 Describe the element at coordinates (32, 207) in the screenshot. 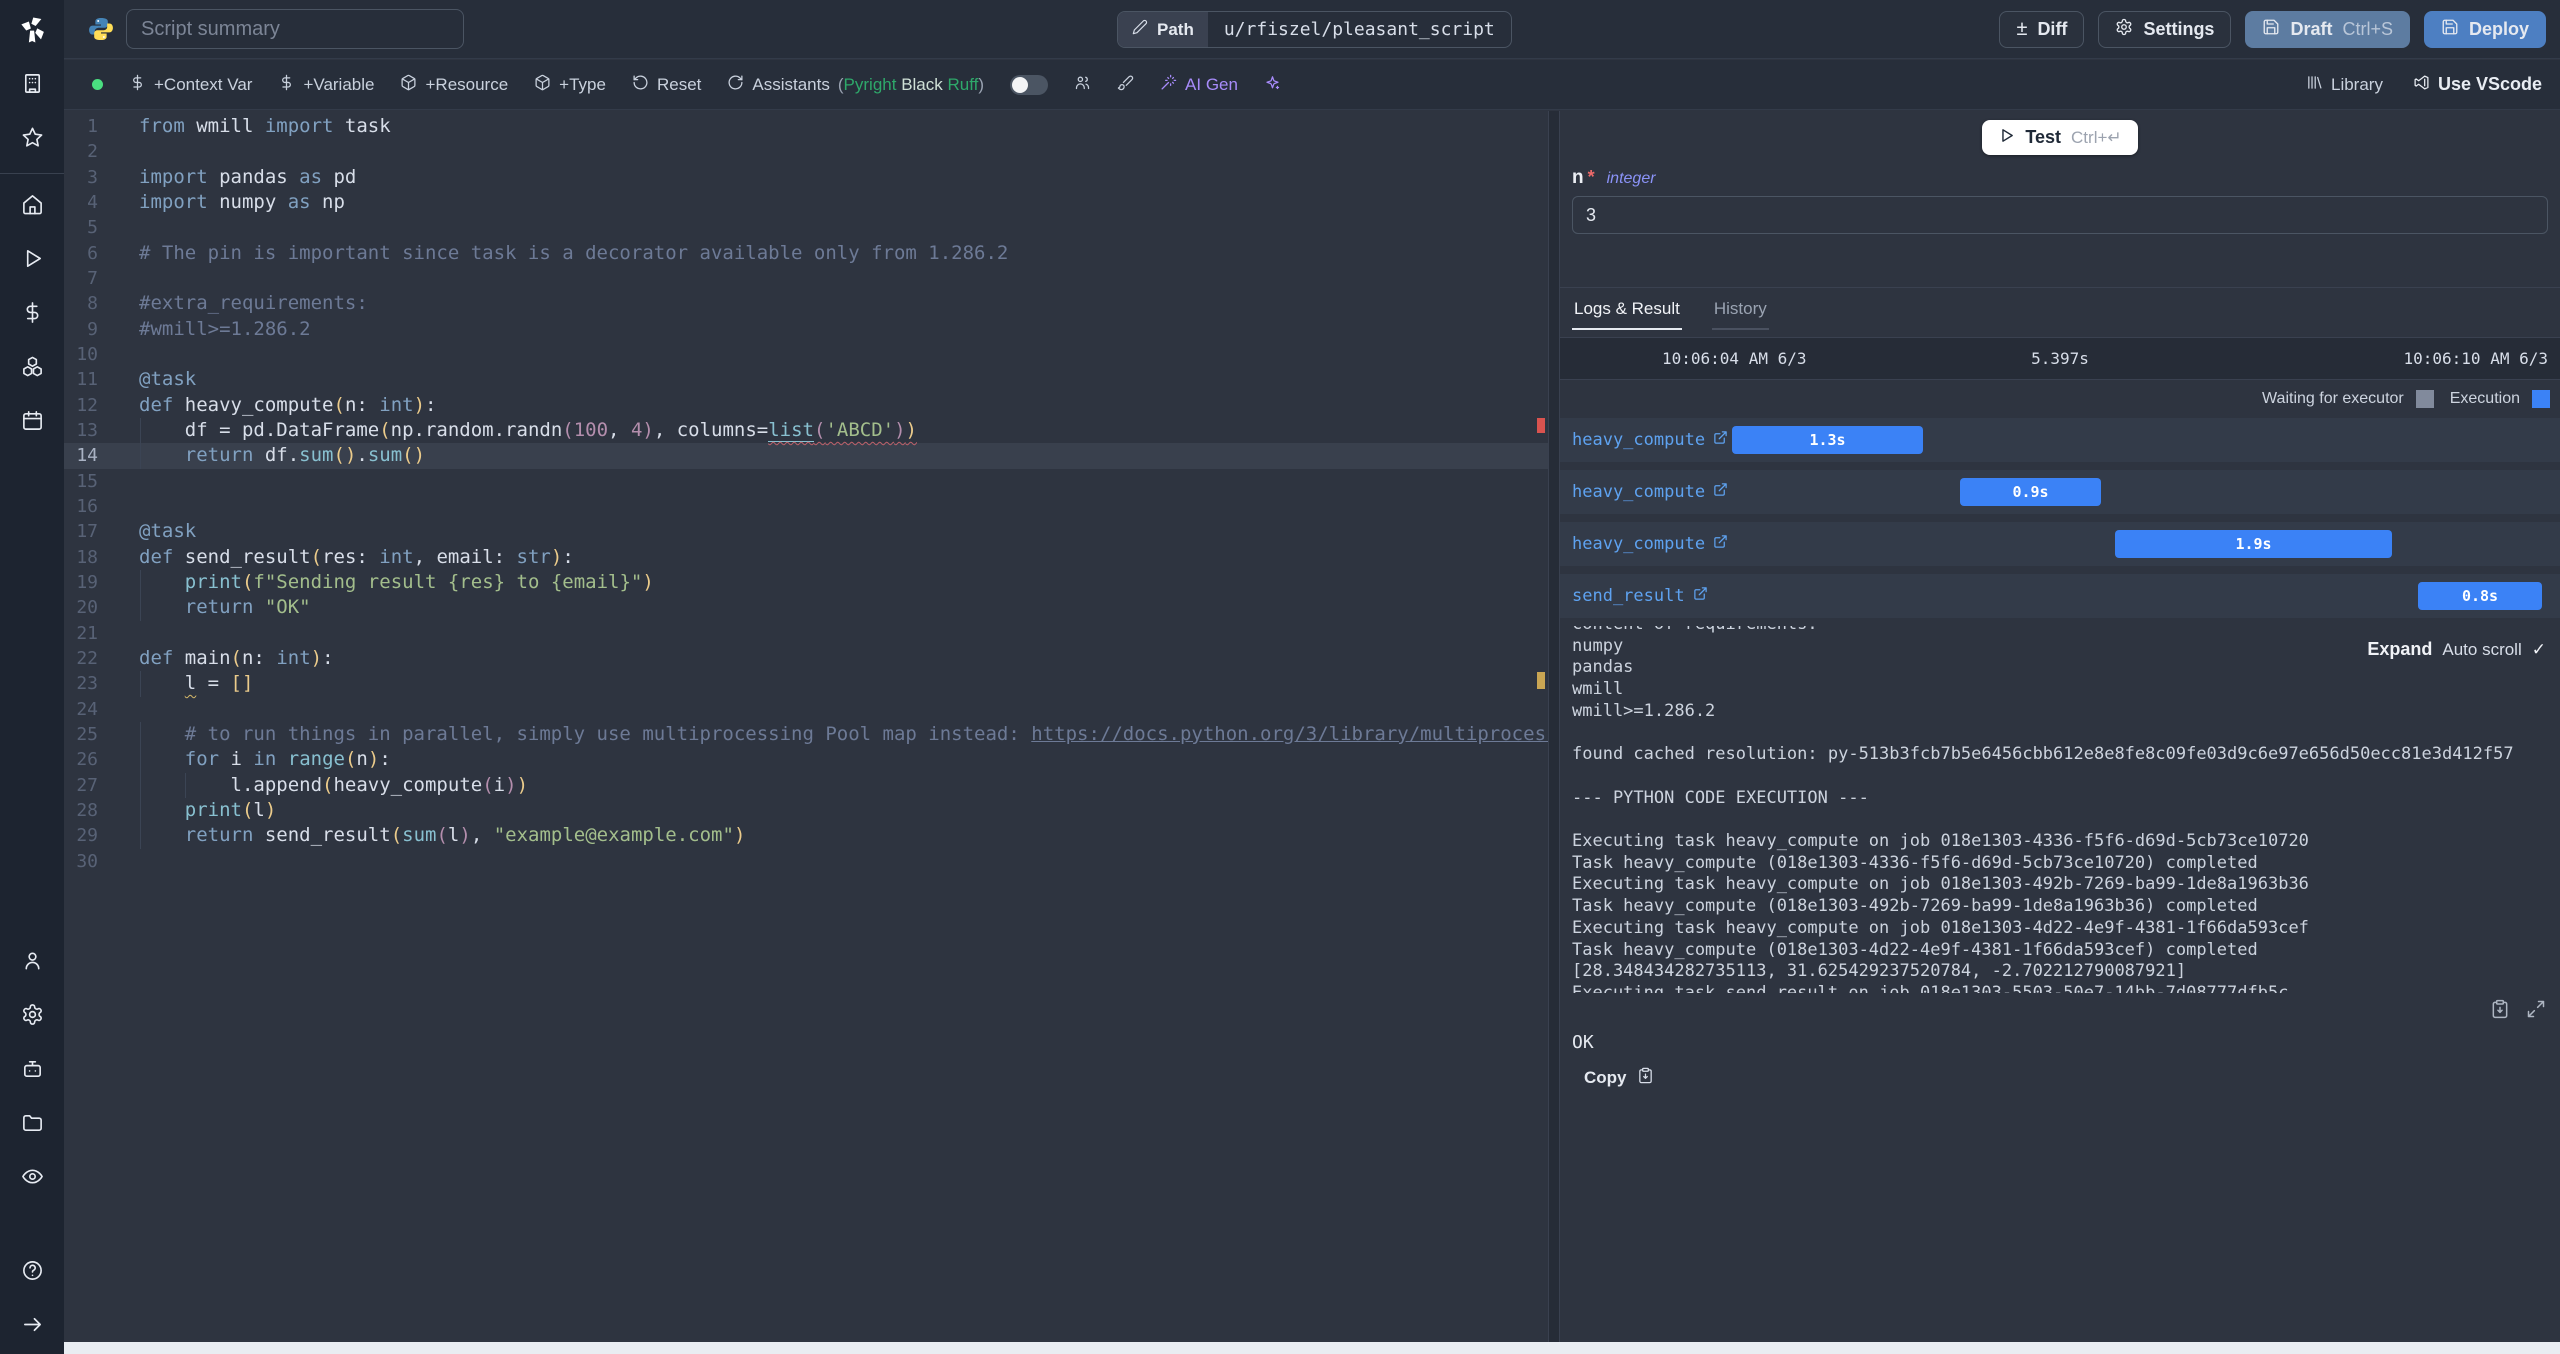

I see `sidebar-item-home` at that location.